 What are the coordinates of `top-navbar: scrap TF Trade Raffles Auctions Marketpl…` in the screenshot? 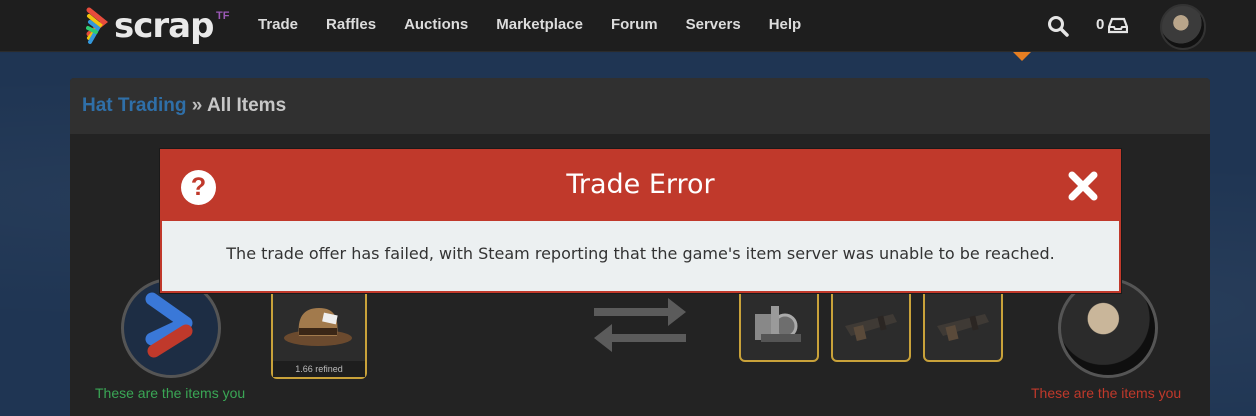 It's located at (628, 26).